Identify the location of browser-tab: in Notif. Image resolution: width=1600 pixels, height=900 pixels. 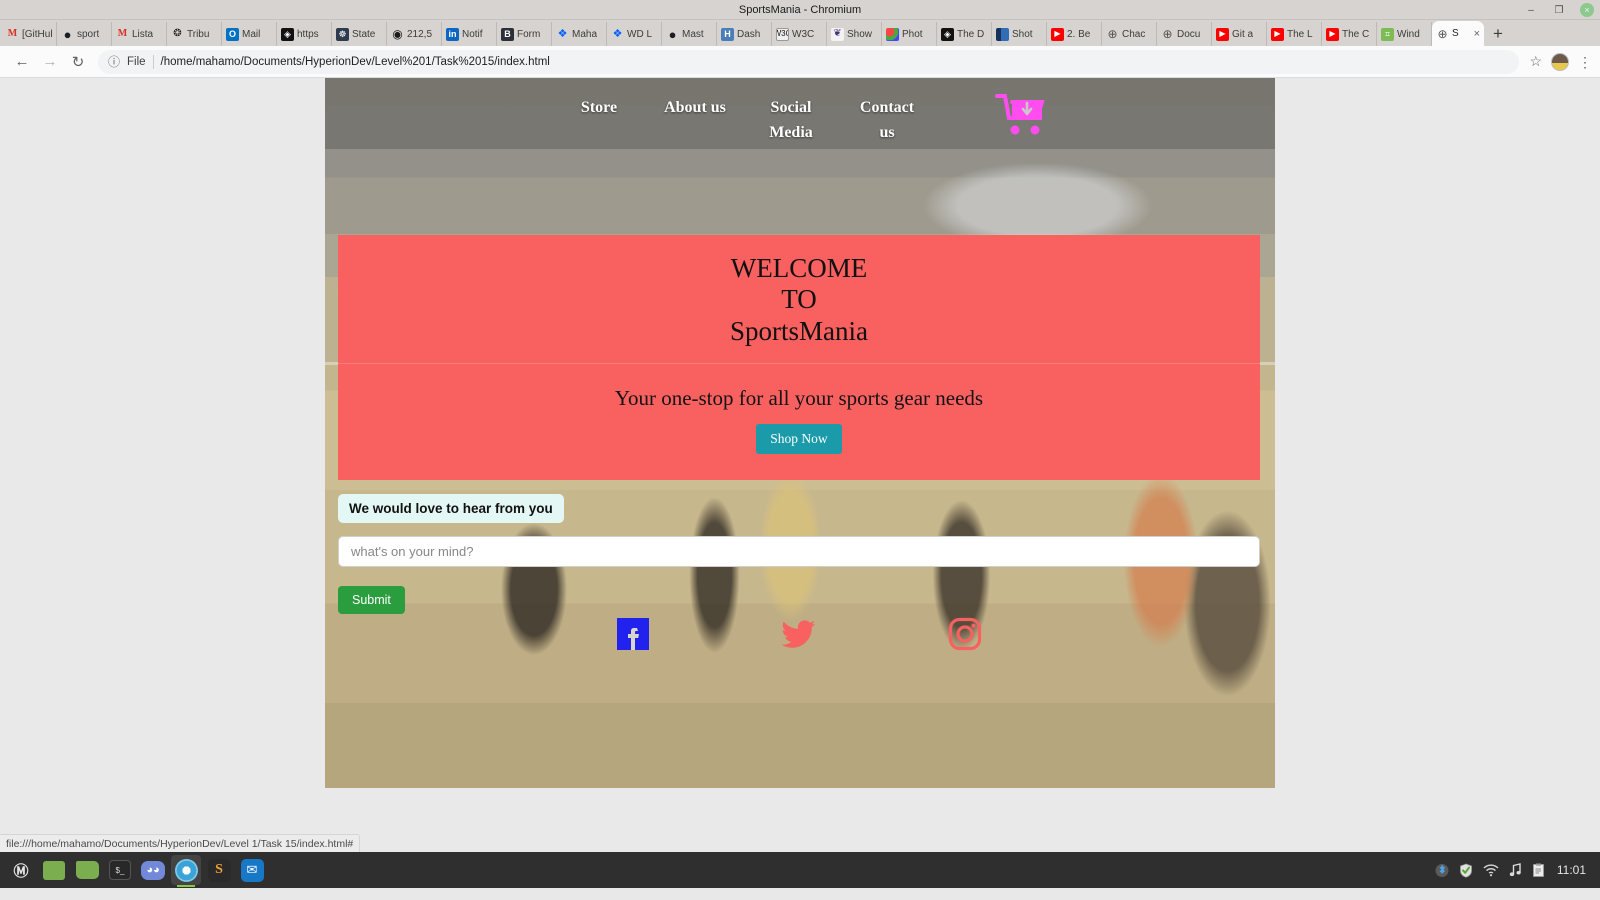
(469, 34).